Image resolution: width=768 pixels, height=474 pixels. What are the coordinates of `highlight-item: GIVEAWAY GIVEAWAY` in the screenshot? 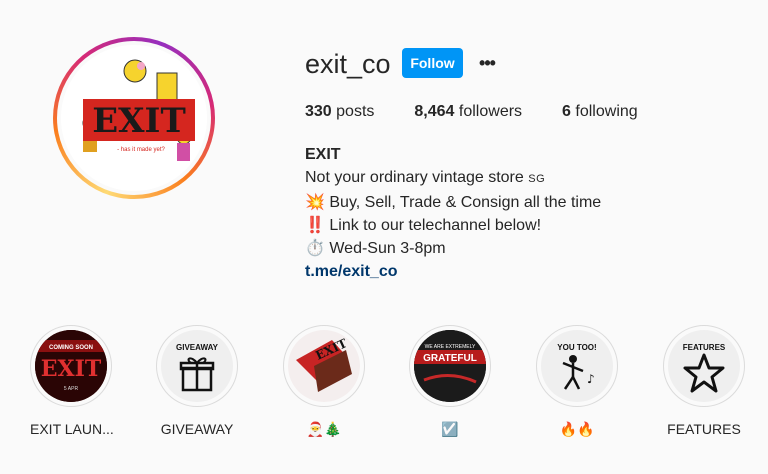 It's located at (197, 381).